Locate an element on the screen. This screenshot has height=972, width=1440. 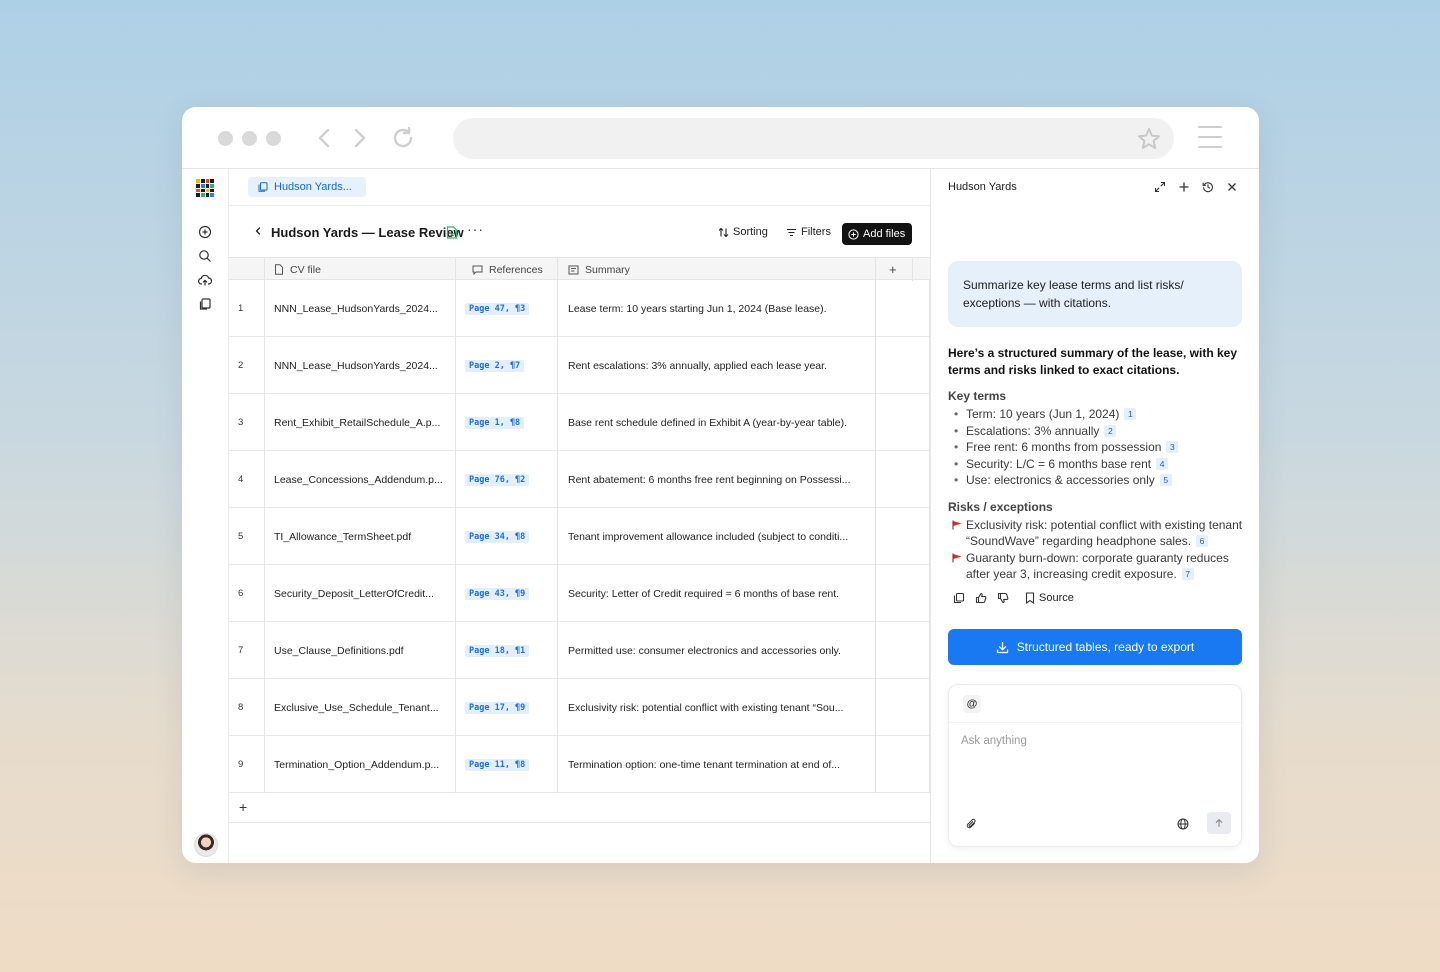
page-reference-chip: Page 43, ¶9 is located at coordinates (497, 593).